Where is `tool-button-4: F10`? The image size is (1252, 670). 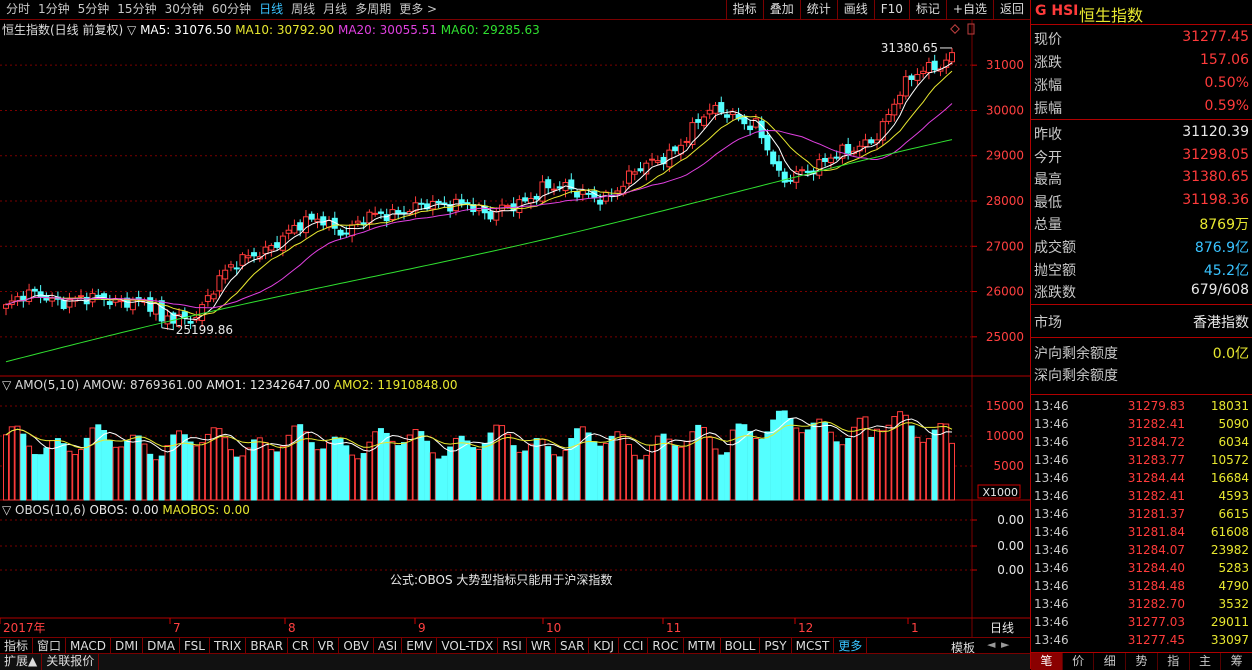 tool-button-4: F10 is located at coordinates (891, 9).